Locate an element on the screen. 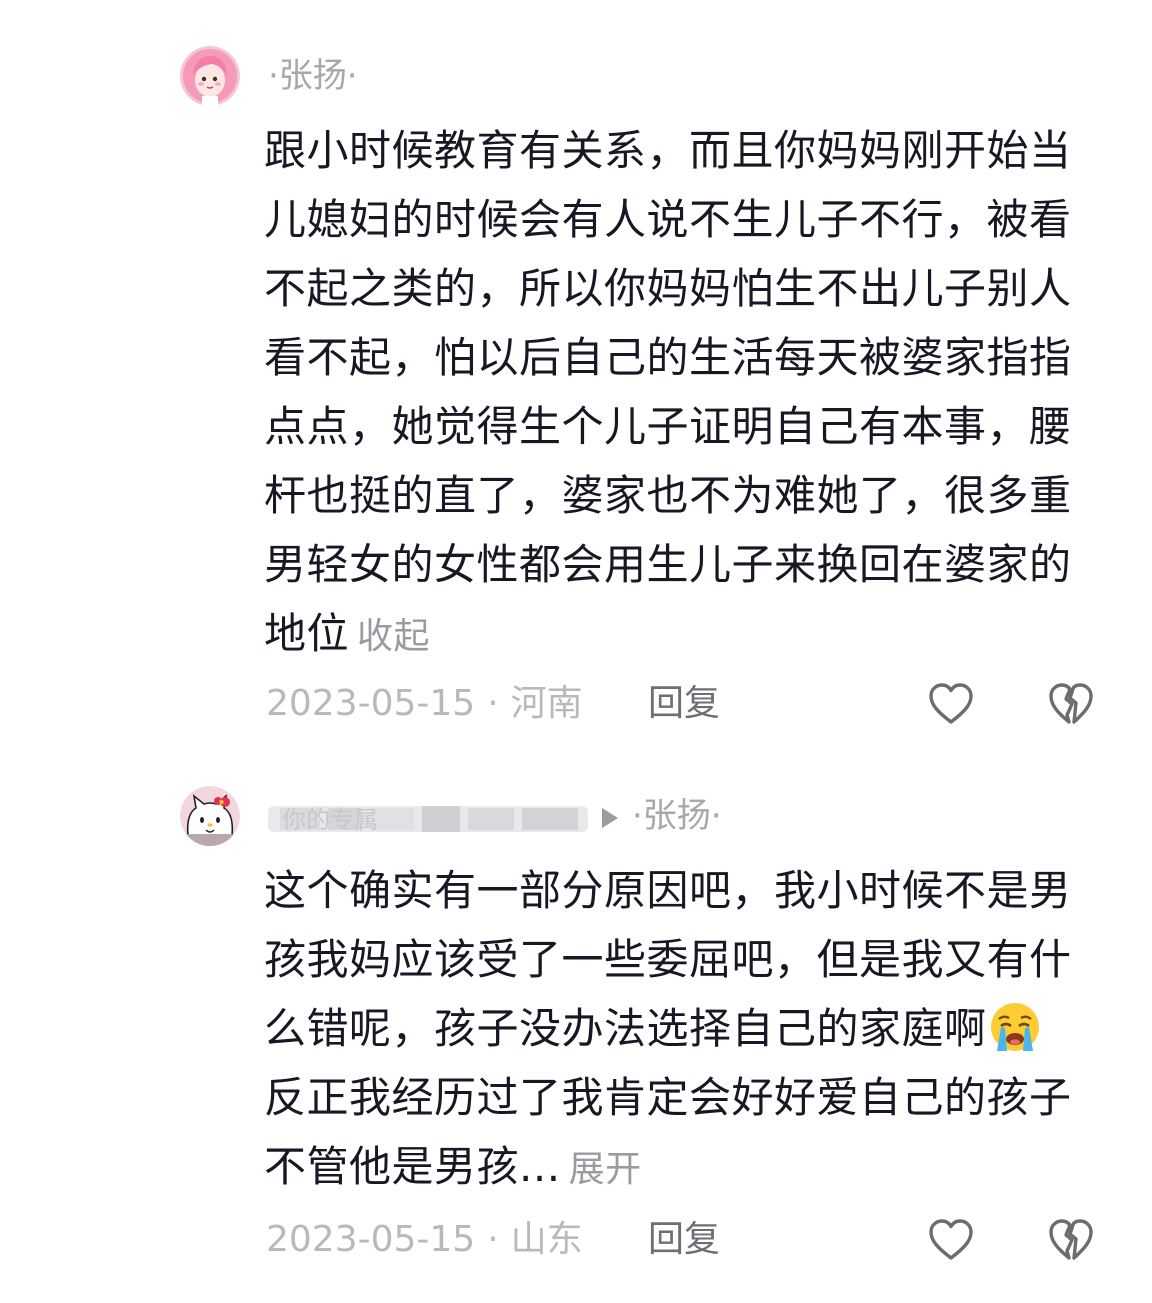 The image size is (1152, 1303). crying-face-emoji-icon is located at coordinates (1014, 1027).